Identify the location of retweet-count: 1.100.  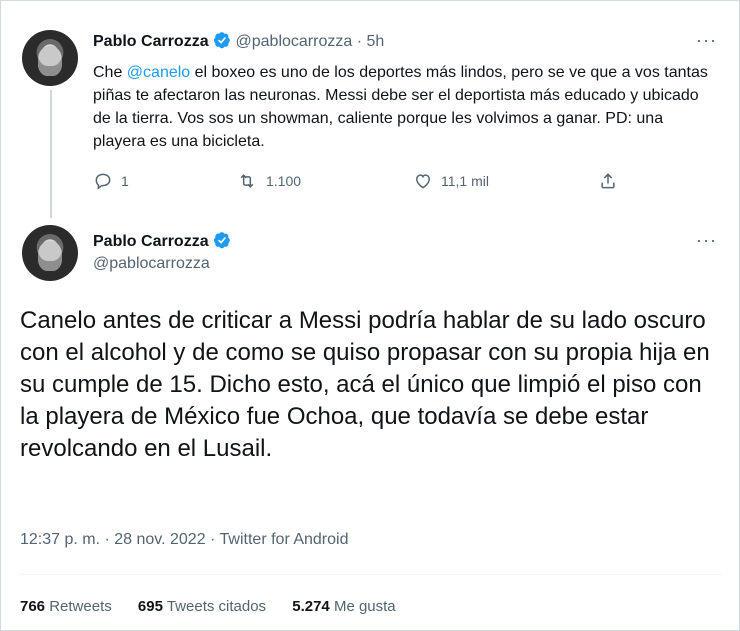
(284, 181).